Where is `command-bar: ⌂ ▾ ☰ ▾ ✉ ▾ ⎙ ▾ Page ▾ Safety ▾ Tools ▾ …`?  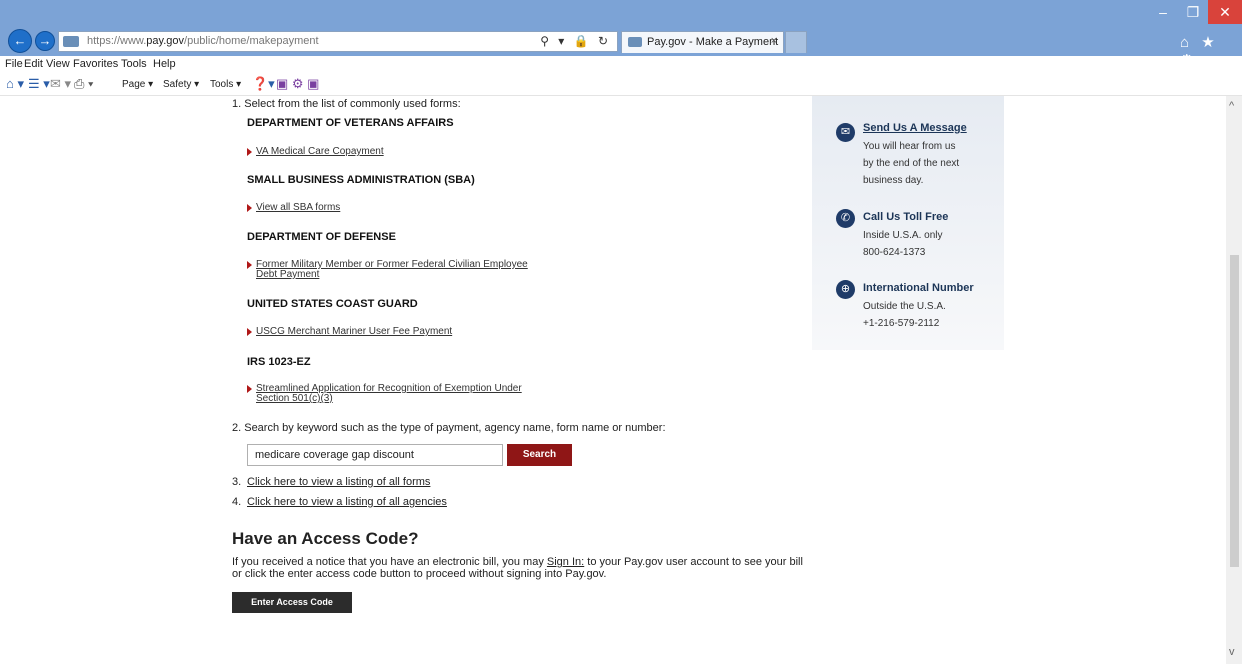
command-bar: ⌂ ▾ ☰ ▾ ✉ ▾ ⎙ ▾ Page ▾ Safety ▾ Tools ▾ … is located at coordinates (621, 85).